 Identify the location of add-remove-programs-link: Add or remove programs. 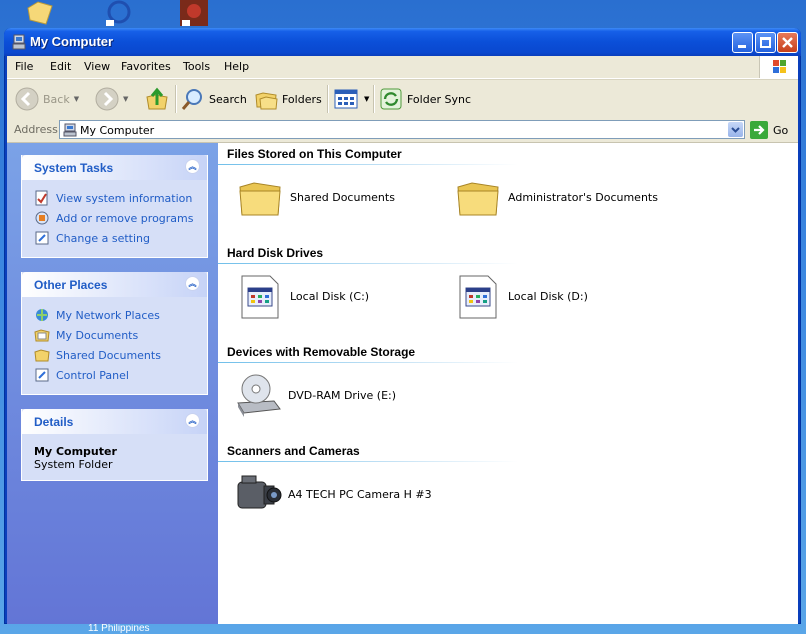
(120, 218).